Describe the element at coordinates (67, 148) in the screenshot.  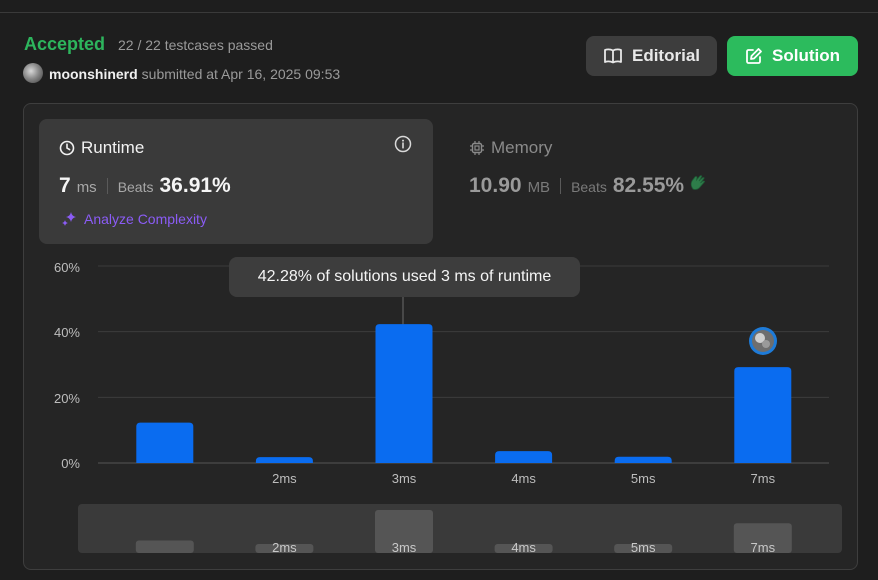
I see `clock-icon` at that location.